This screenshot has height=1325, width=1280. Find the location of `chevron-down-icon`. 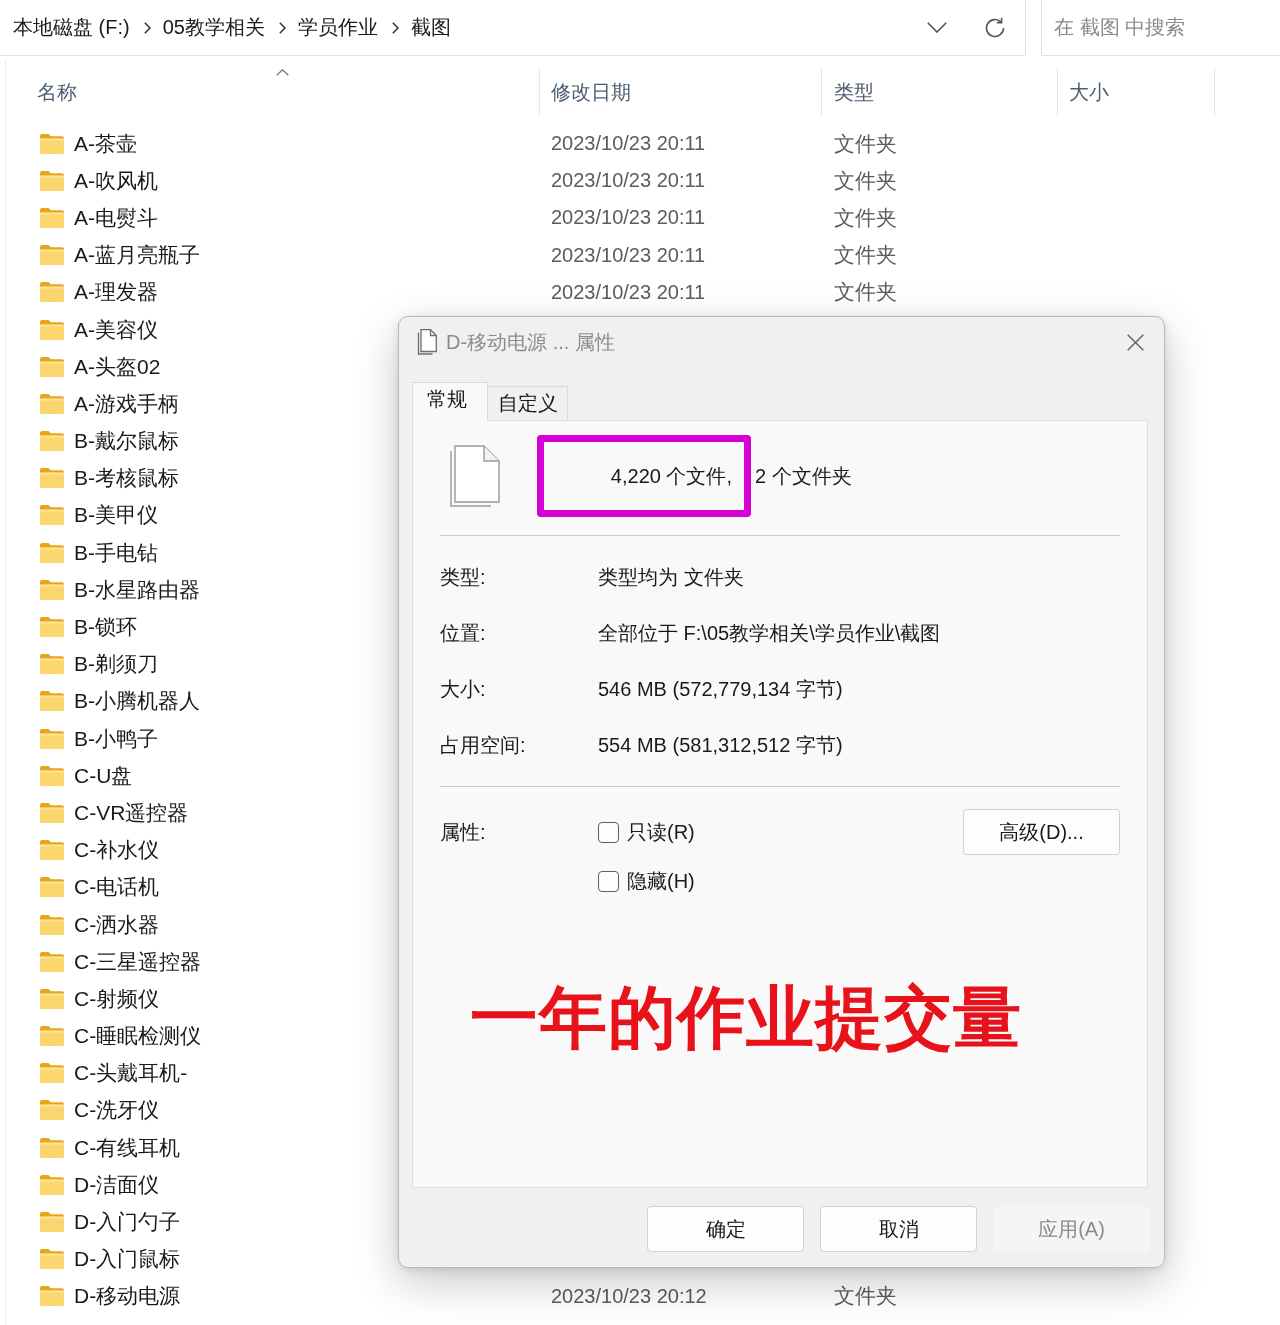

chevron-down-icon is located at coordinates (937, 27).